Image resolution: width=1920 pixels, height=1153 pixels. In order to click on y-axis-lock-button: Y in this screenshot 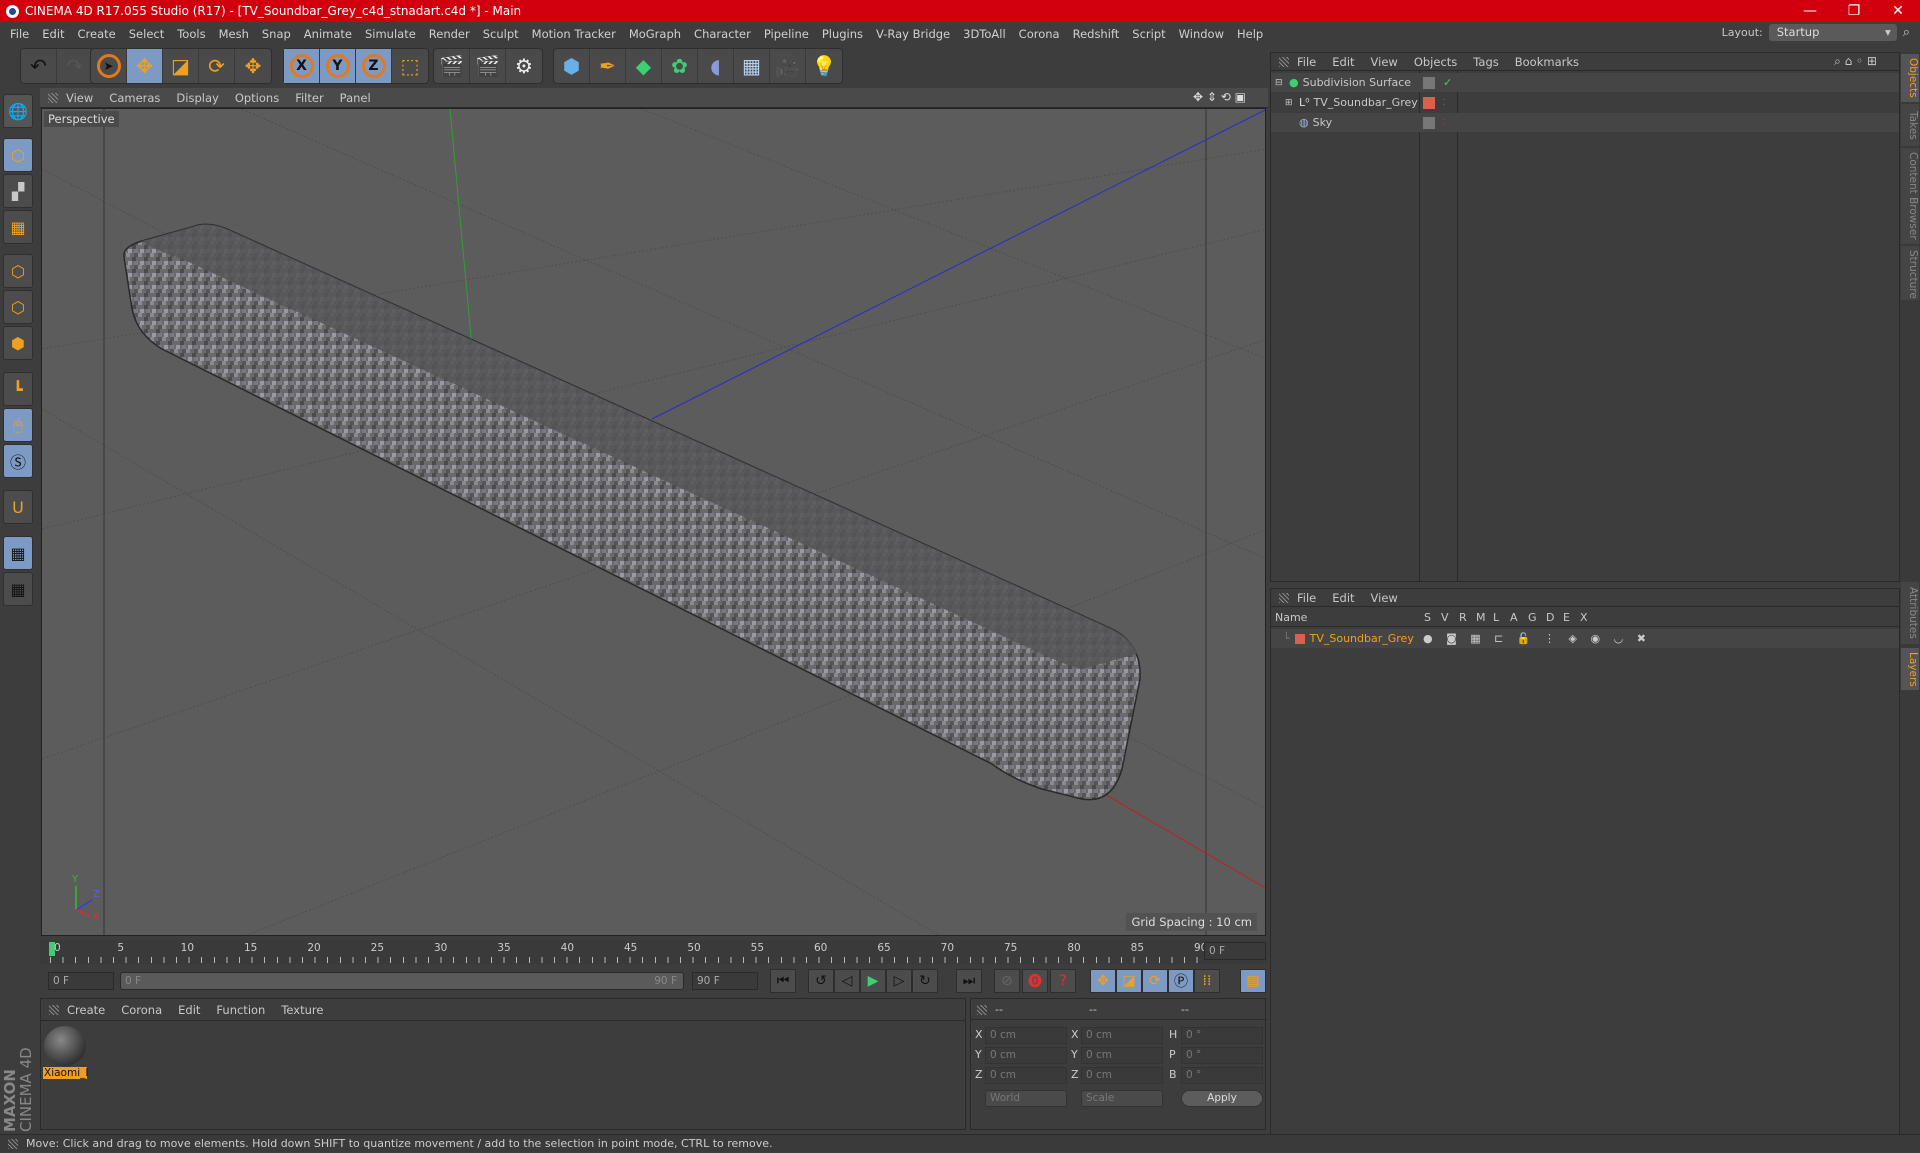, I will do `click(338, 66)`.